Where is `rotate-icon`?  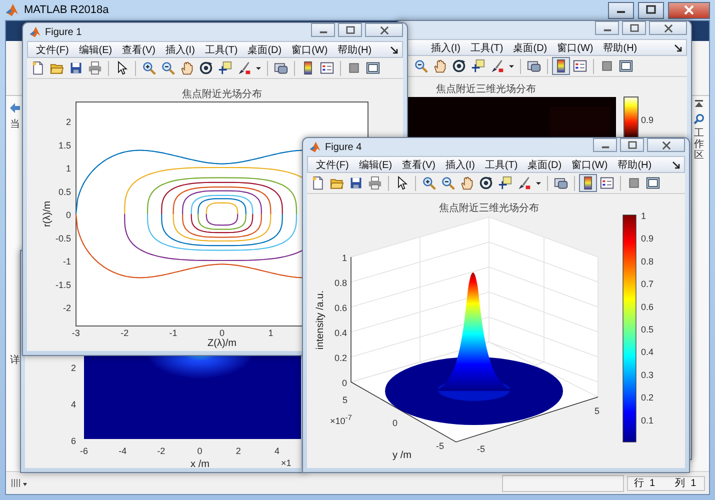 rotate-icon is located at coordinates (459, 66).